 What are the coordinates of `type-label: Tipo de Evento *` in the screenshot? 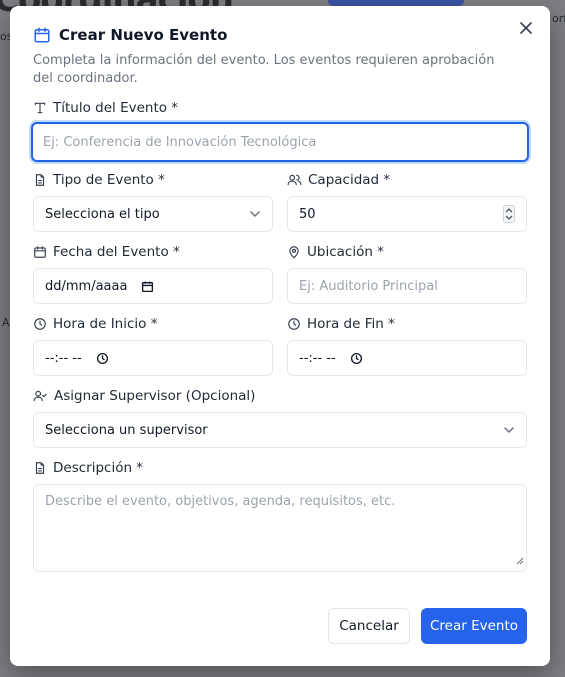 It's located at (99, 180).